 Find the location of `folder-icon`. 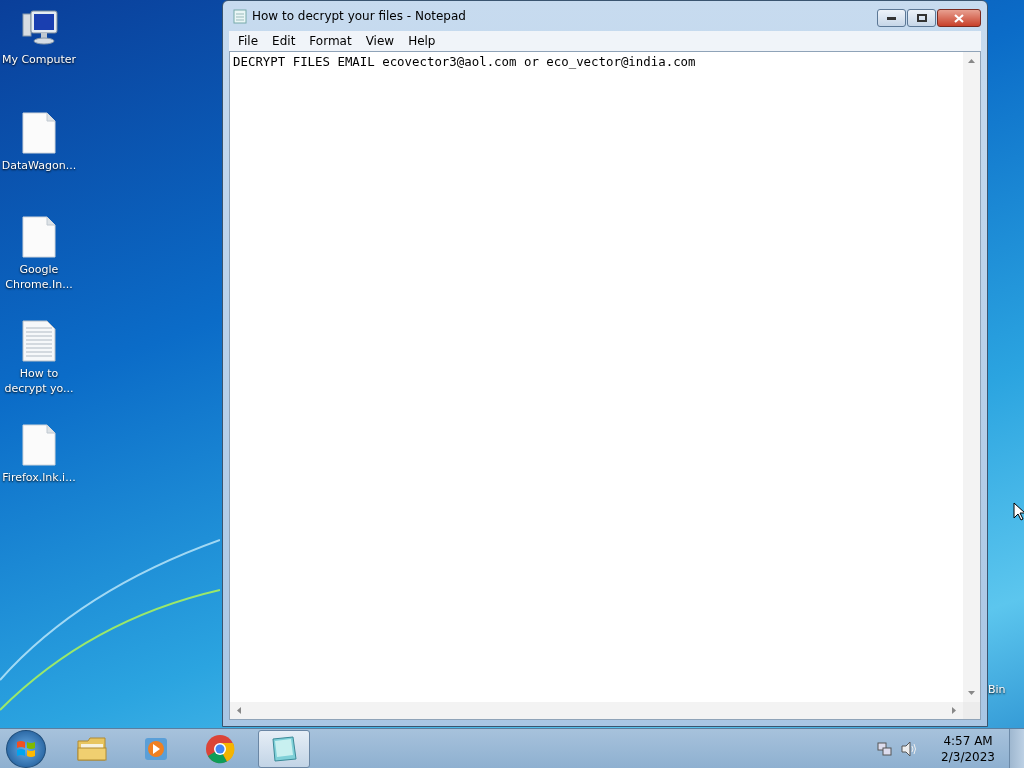

folder-icon is located at coordinates (92, 748).